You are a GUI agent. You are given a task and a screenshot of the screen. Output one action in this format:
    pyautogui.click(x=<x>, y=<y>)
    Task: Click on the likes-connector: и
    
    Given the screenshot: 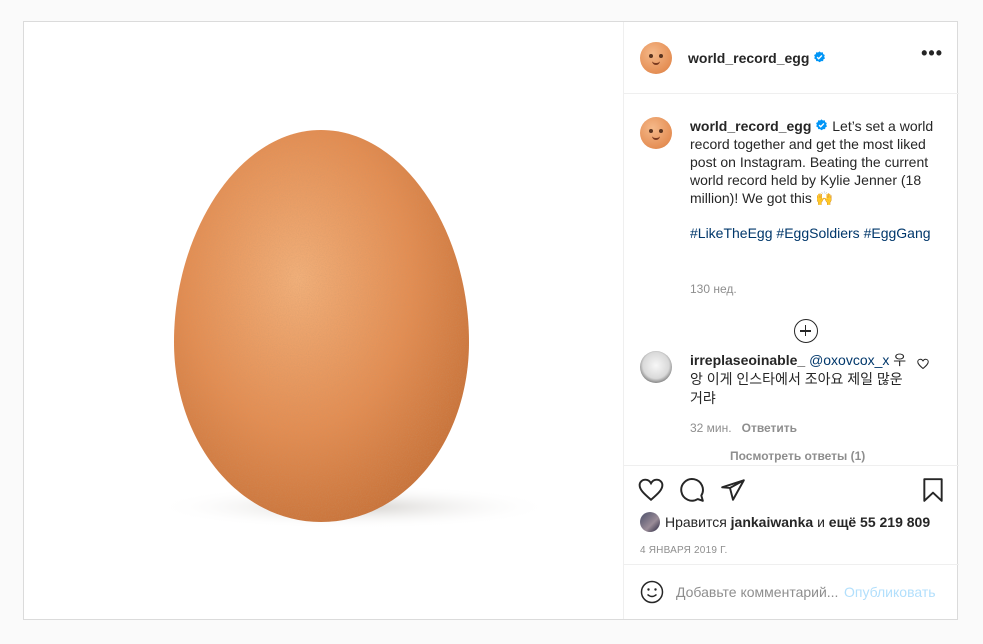 What is the action you would take?
    pyautogui.click(x=821, y=522)
    